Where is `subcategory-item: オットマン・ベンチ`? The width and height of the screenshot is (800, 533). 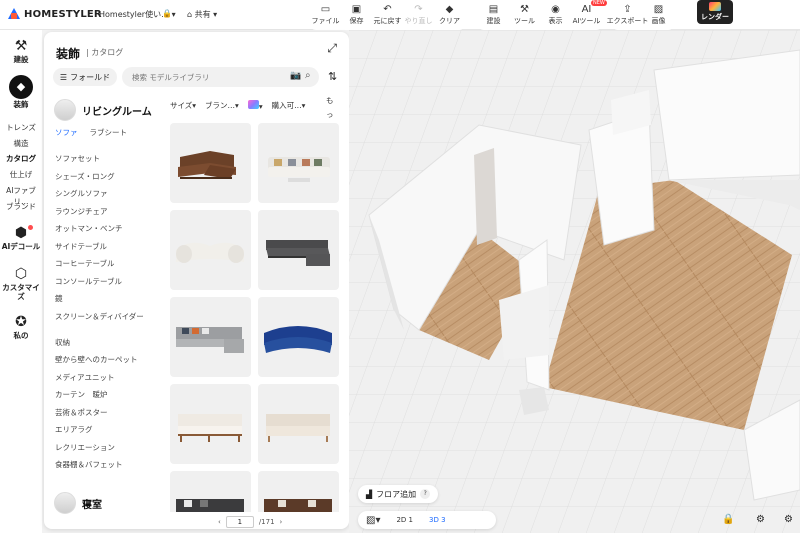 subcategory-item: オットマン・ベンチ is located at coordinates (110, 233).